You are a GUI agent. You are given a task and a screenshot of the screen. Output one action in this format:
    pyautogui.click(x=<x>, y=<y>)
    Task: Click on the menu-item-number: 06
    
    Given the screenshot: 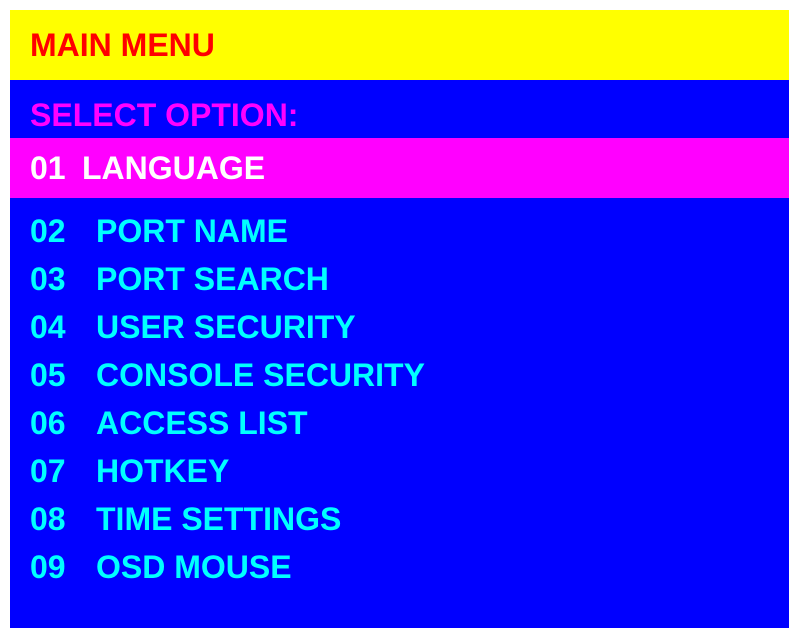 What is the action you would take?
    pyautogui.click(x=48, y=423)
    